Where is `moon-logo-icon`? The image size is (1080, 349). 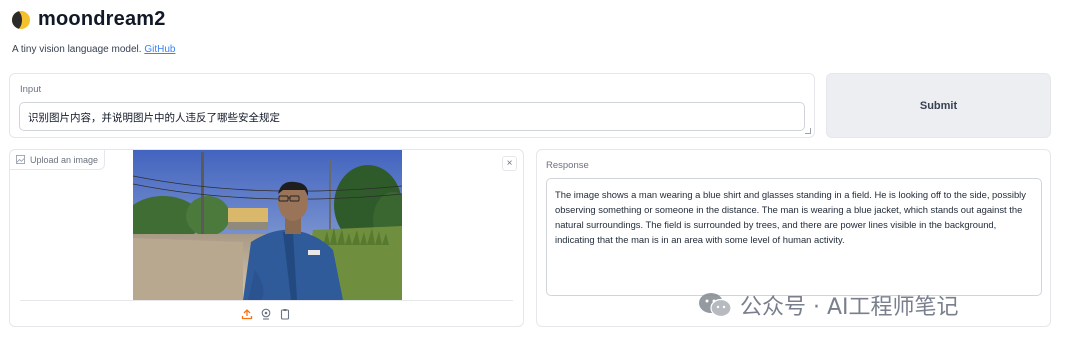
moon-logo-icon is located at coordinates (21, 19).